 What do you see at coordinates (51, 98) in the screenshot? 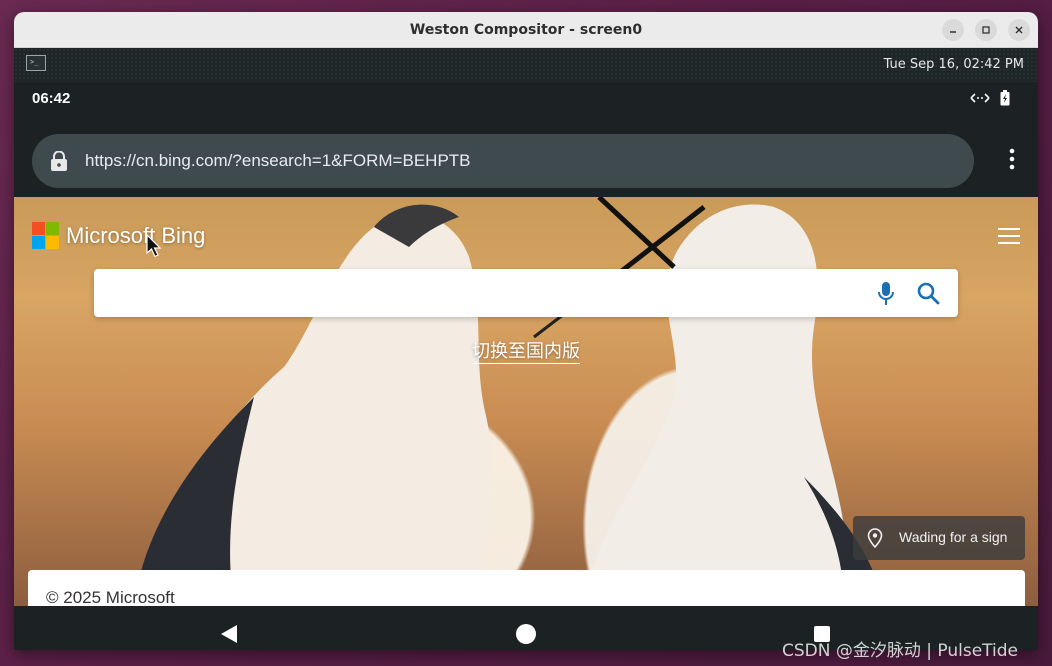
I see `status-time: 06:42` at bounding box center [51, 98].